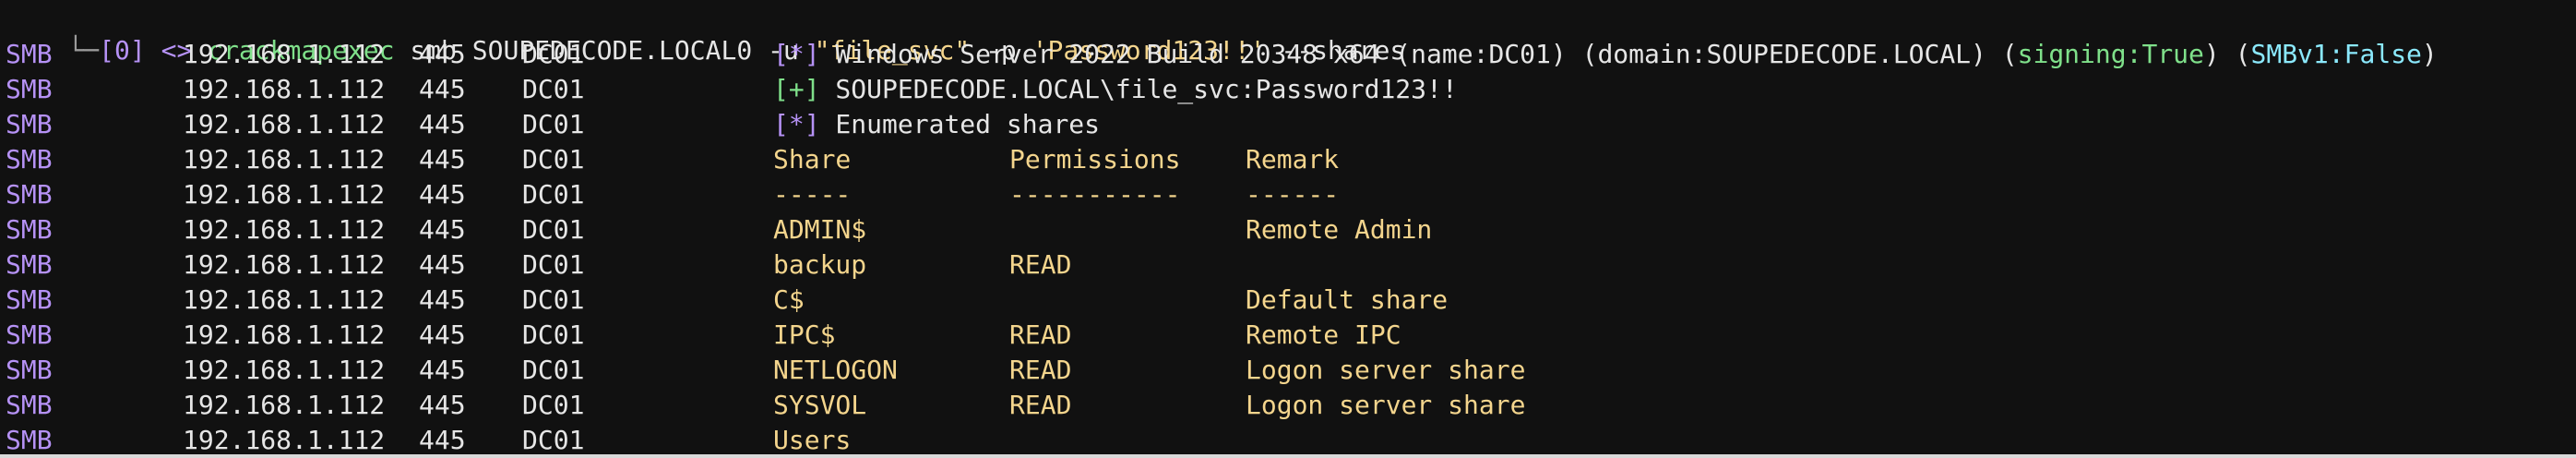 The width and height of the screenshot is (2576, 458). I want to click on share-remark: Default share, so click(1347, 299).